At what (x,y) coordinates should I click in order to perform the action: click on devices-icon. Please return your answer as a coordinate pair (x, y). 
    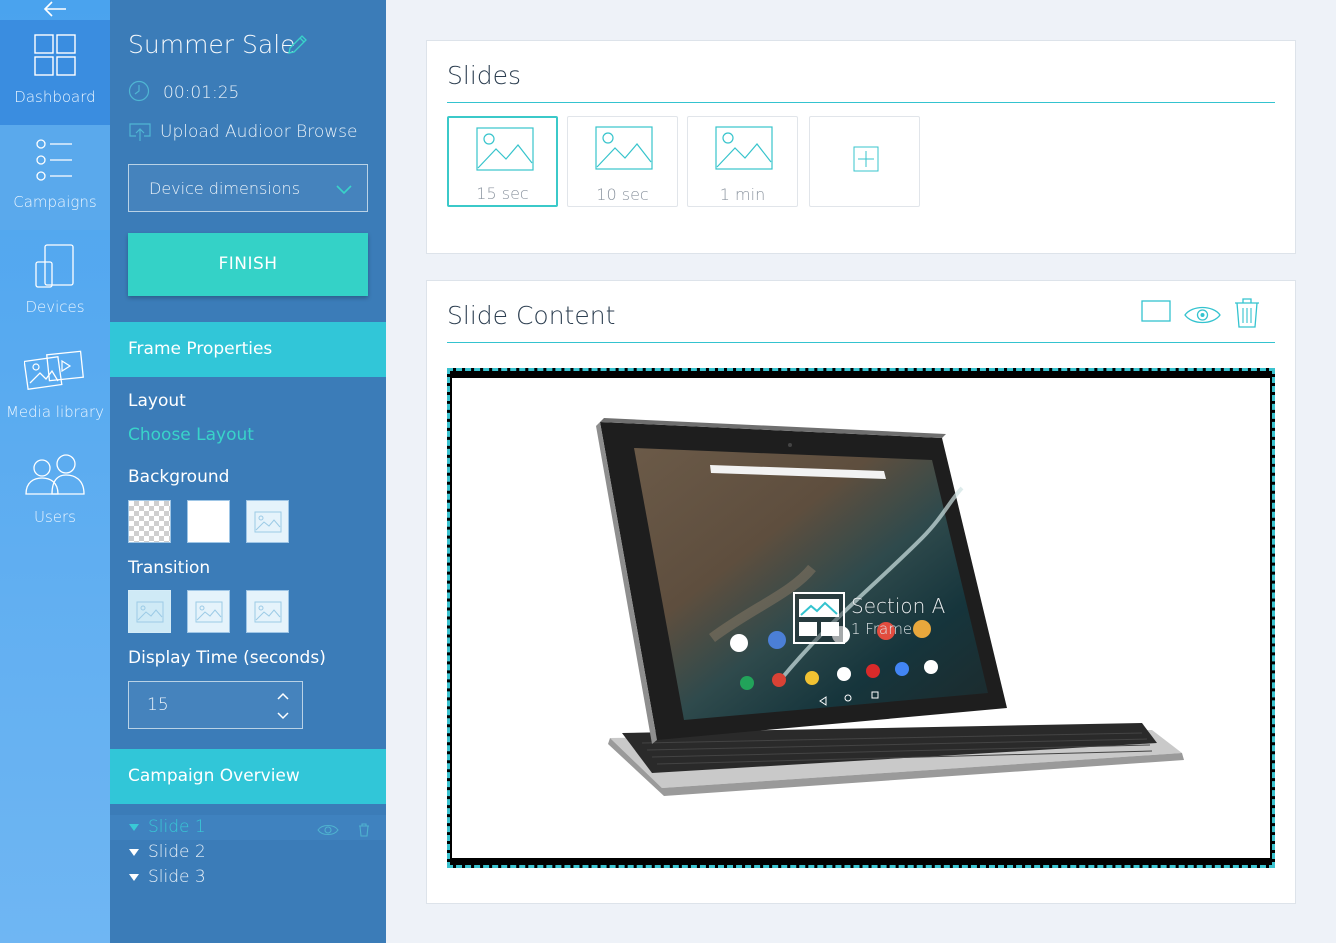
    Looking at the image, I should click on (54, 266).